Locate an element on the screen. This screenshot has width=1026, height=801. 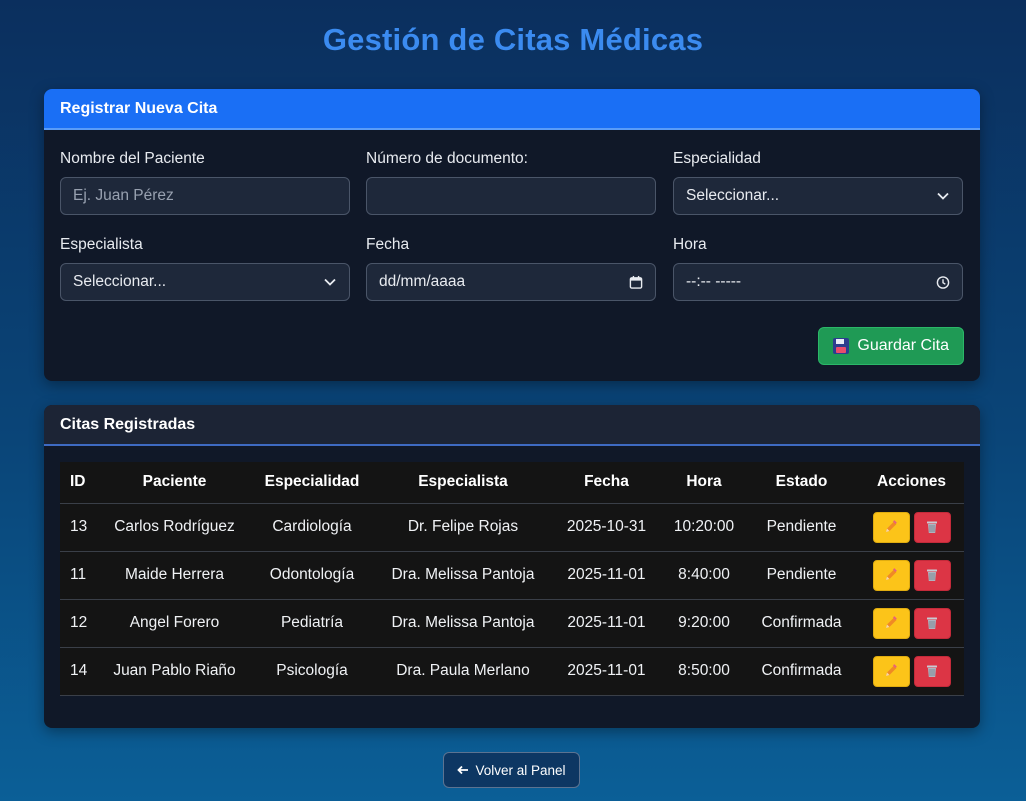
cell-patient: Maide Herrera is located at coordinates (174, 575).